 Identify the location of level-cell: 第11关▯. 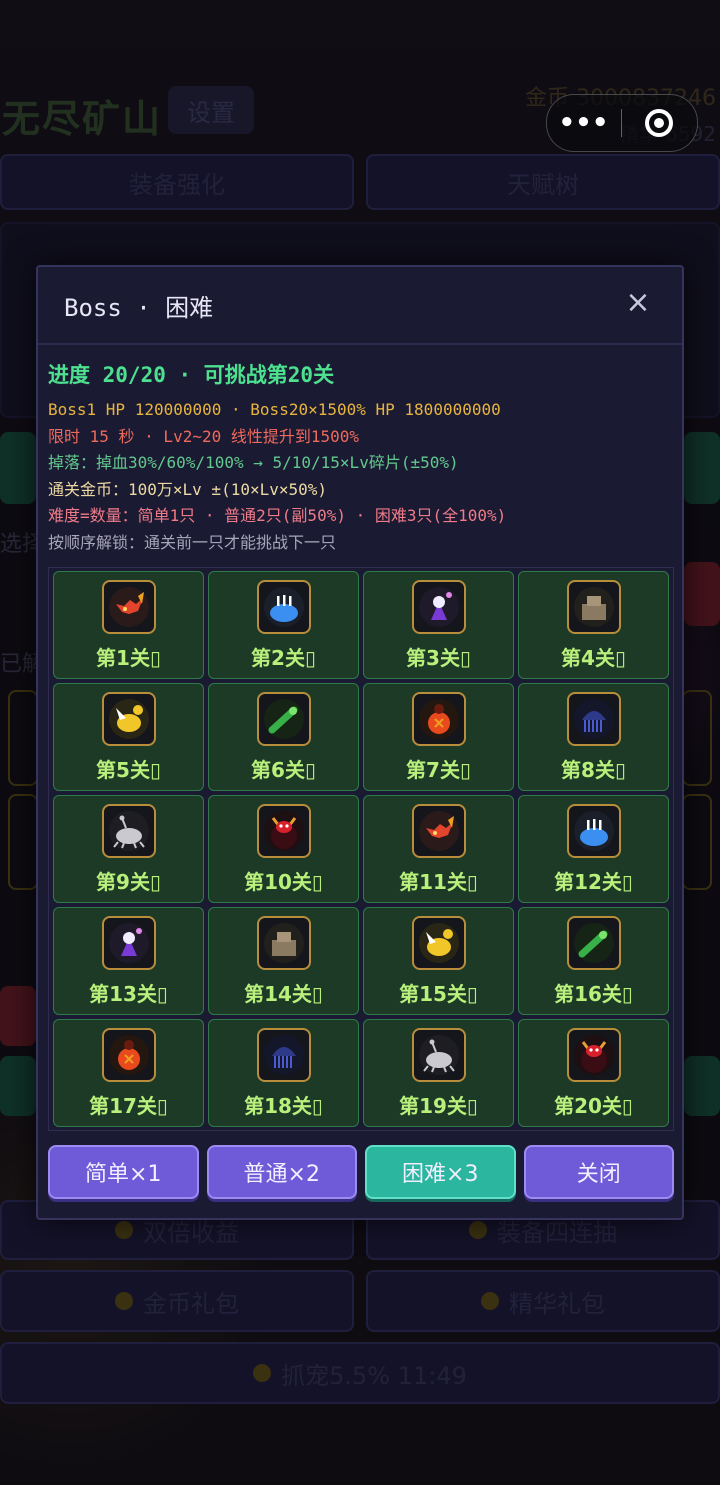
(438, 849).